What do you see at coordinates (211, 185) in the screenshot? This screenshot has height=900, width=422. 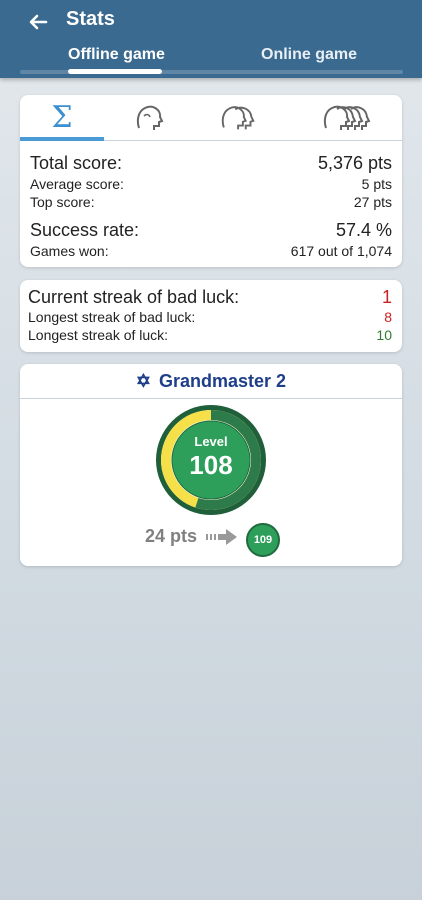 I see `average-score-row: Average score: 5 pts` at bounding box center [211, 185].